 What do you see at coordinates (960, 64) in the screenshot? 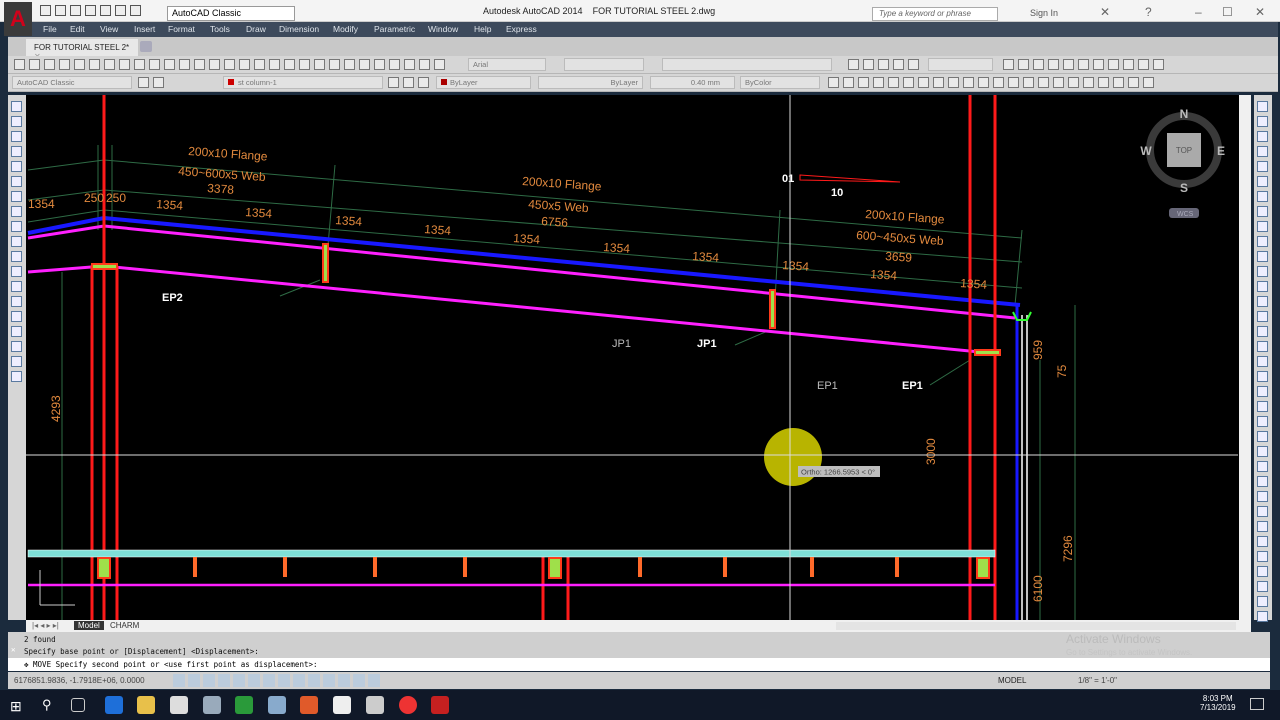
I see `multileader-dropdown` at bounding box center [960, 64].